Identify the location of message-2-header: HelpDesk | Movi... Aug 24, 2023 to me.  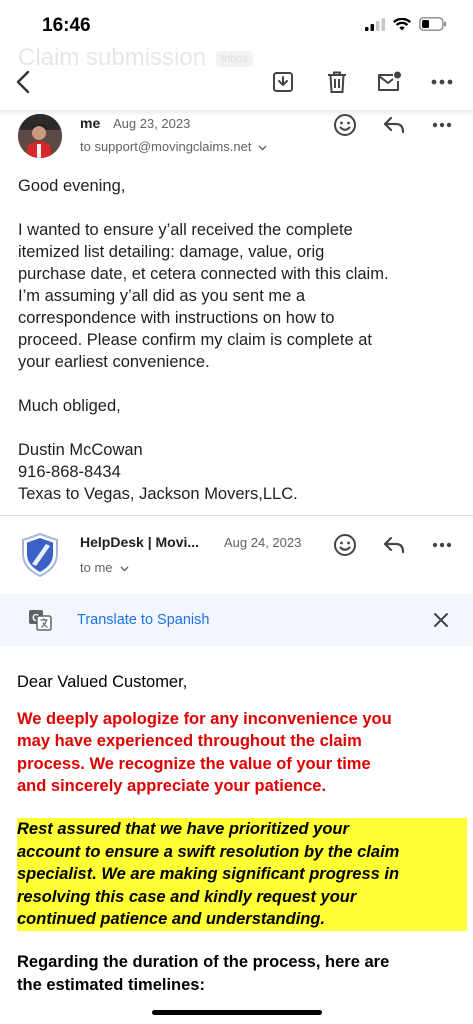
(236, 556).